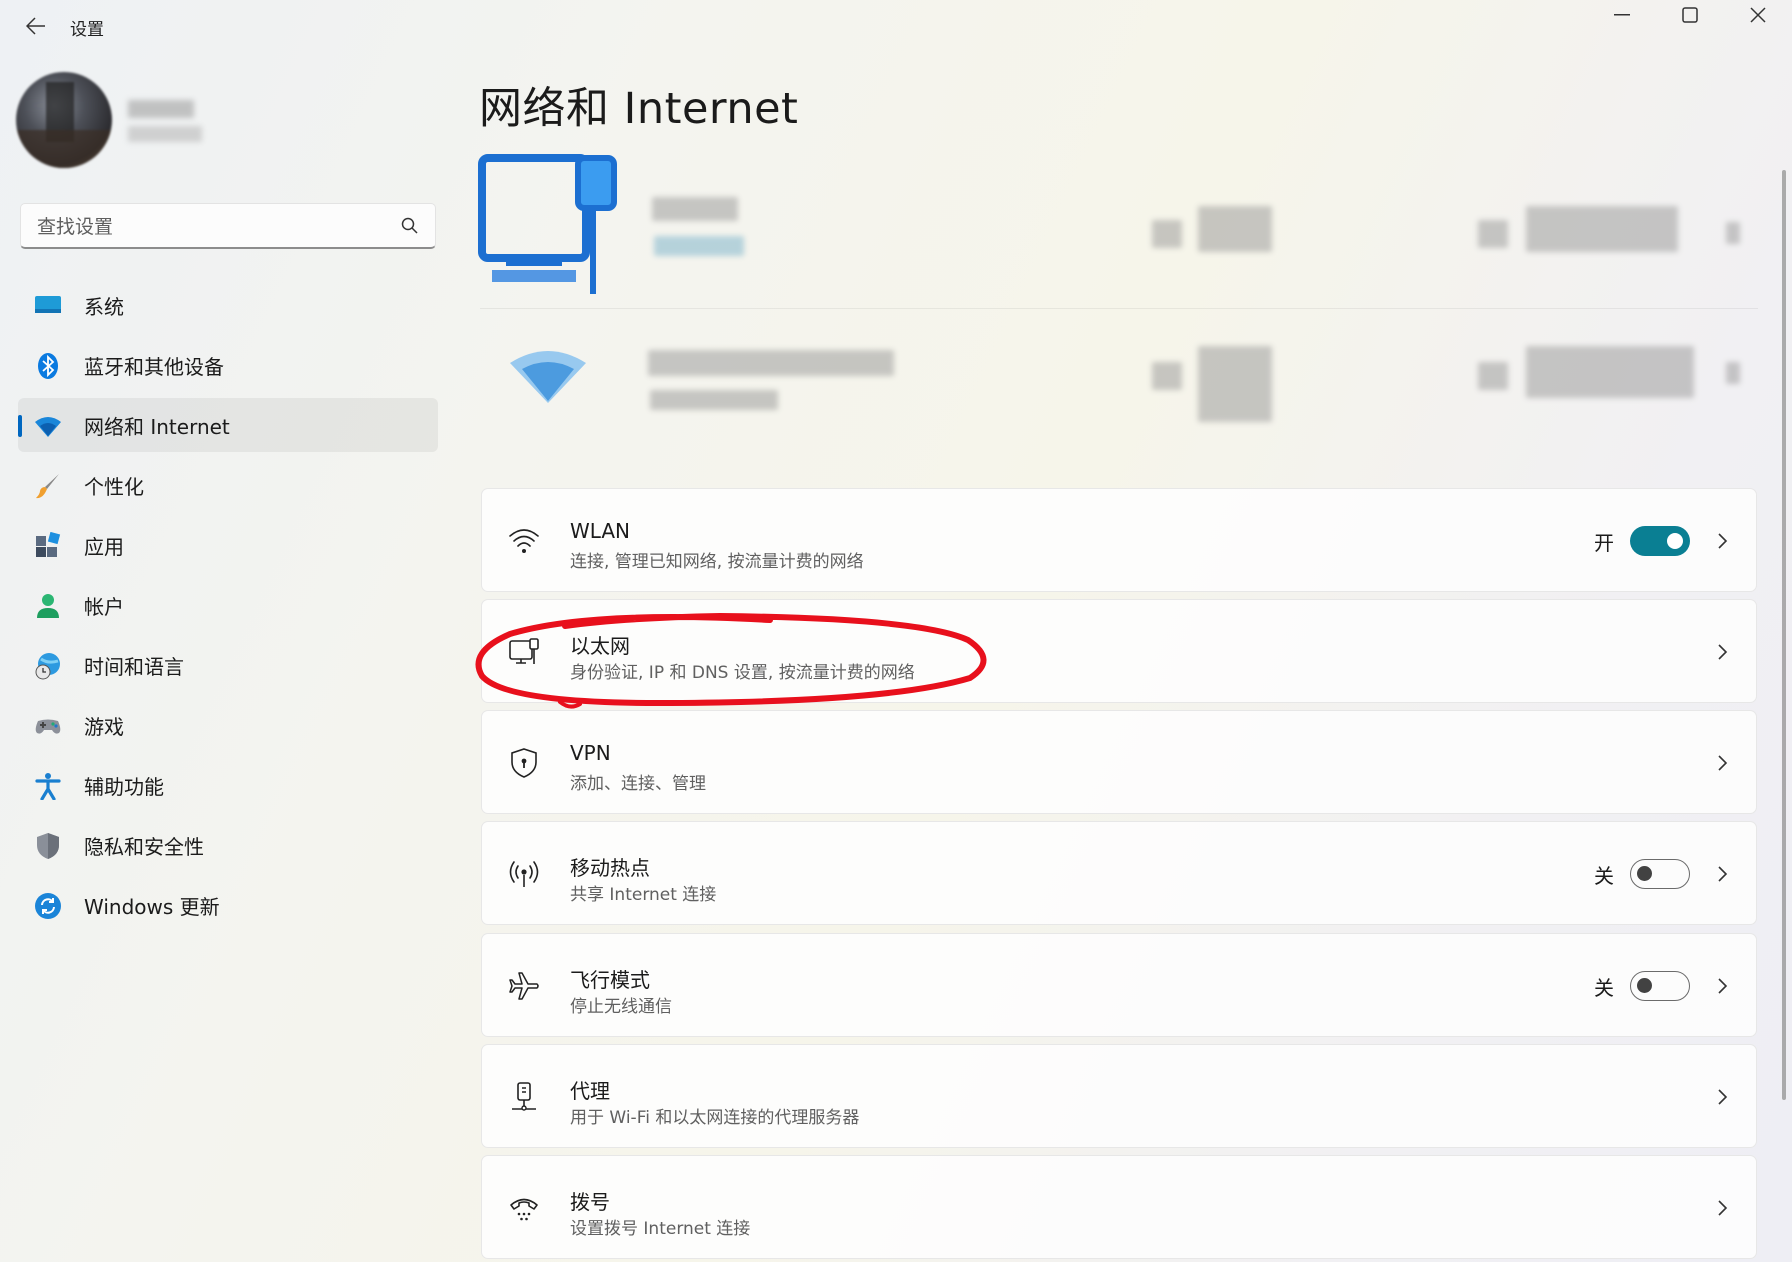 This screenshot has height=1262, width=1792. Describe the element at coordinates (104, 606) in the screenshot. I see `sidebar-item-label: 帐户` at that location.